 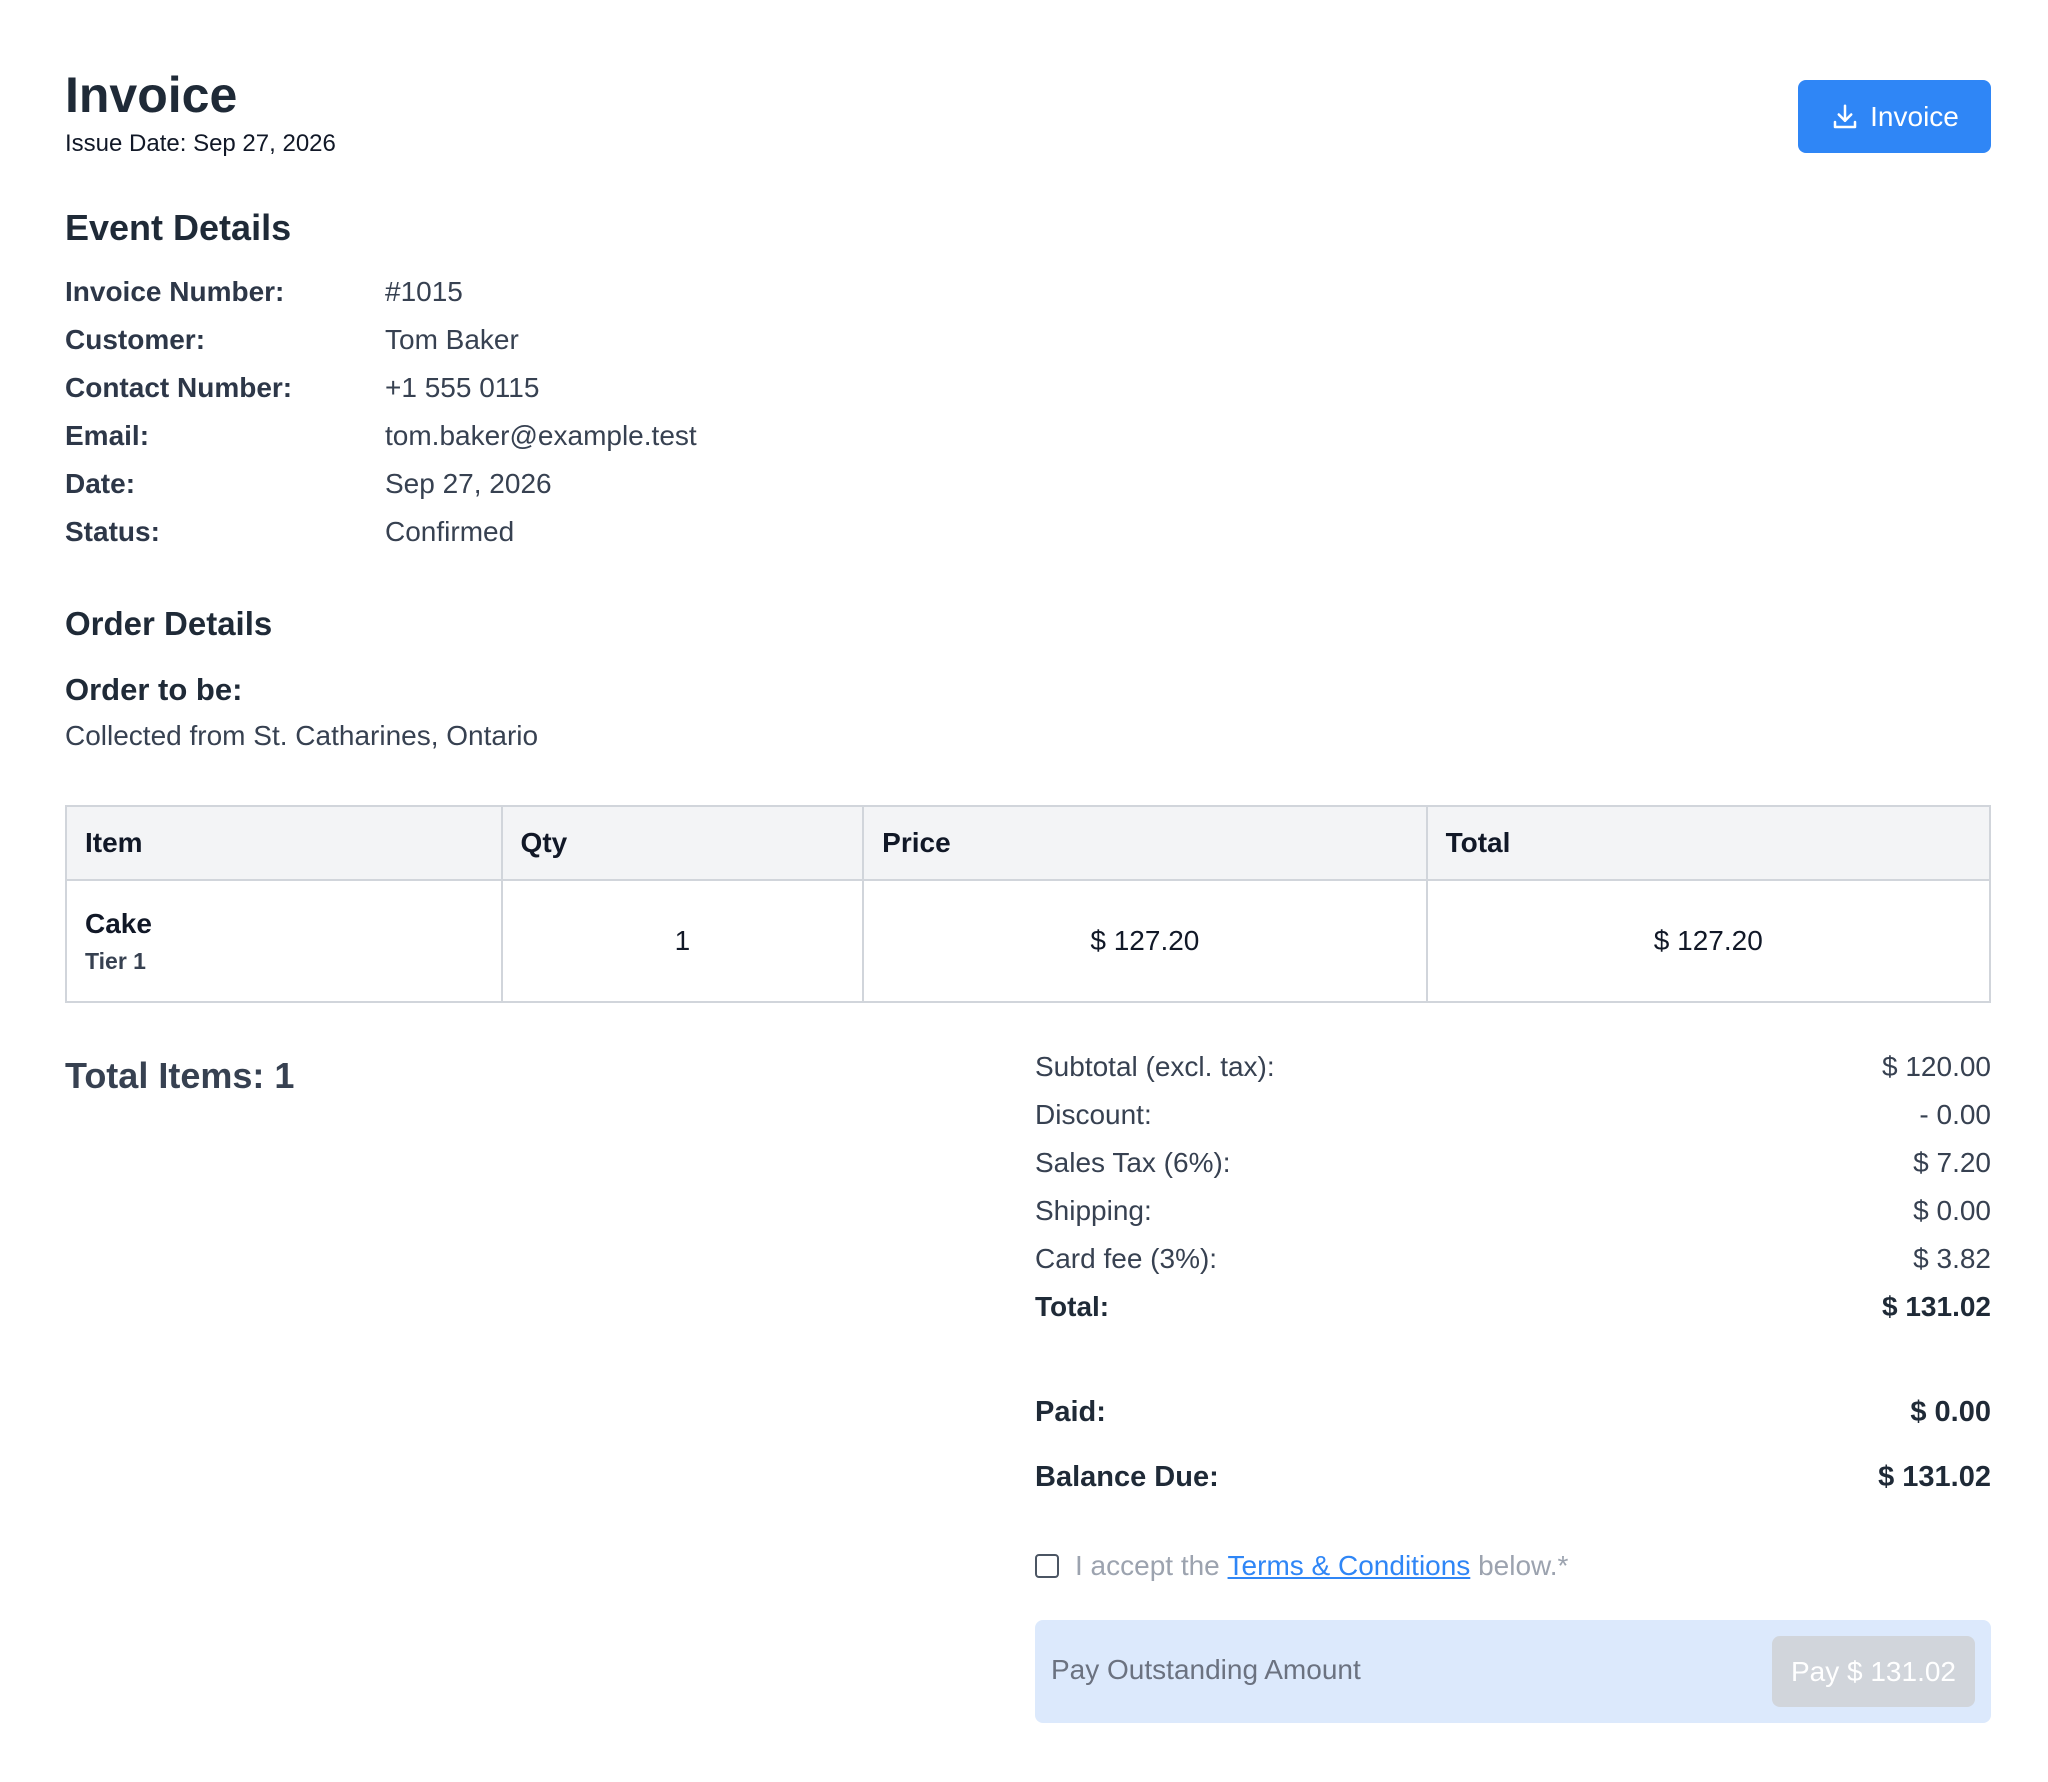 I want to click on summary-row-shipping: Shipping: $ 0.00, so click(x=1513, y=1215).